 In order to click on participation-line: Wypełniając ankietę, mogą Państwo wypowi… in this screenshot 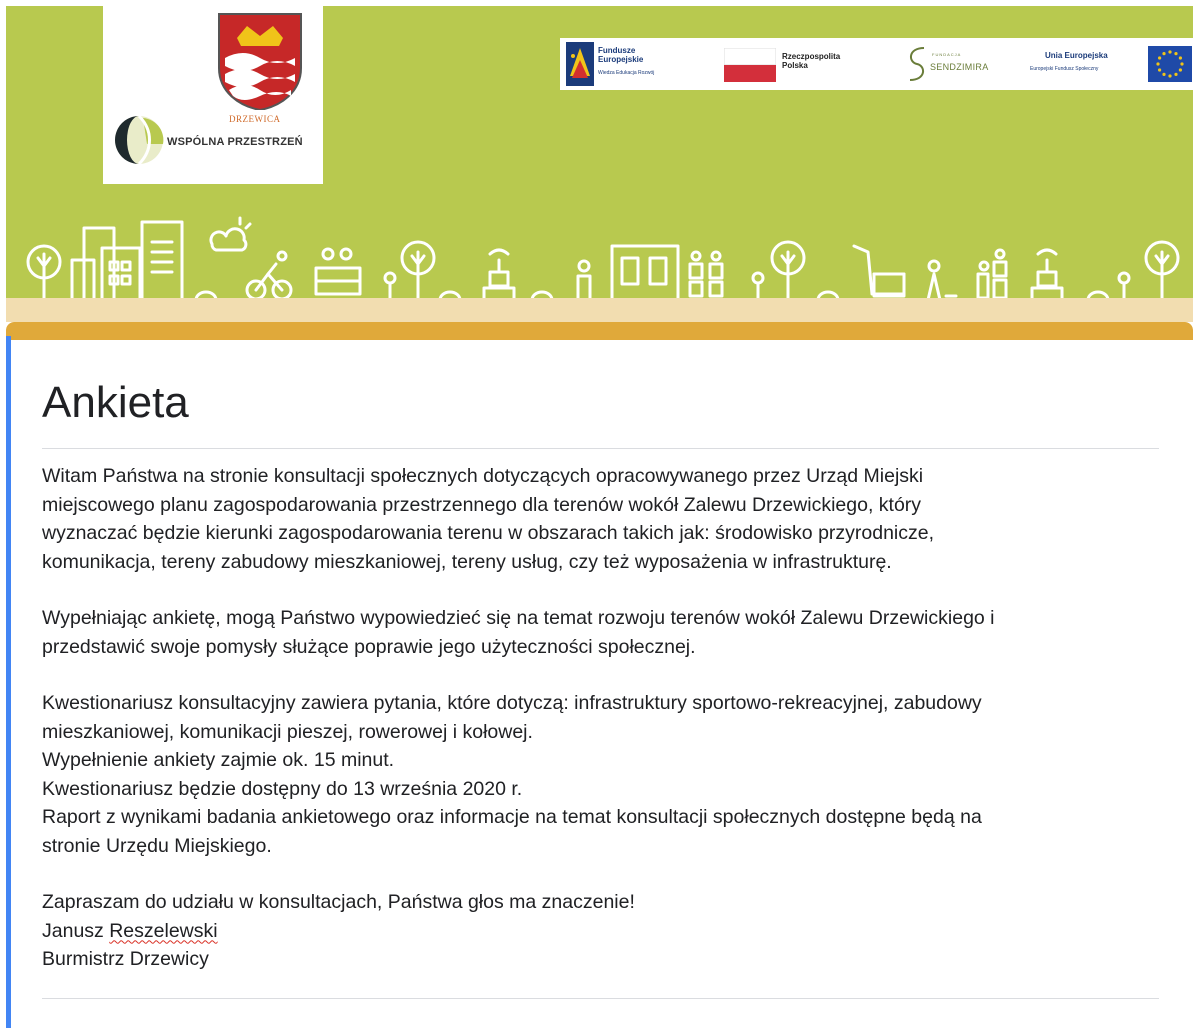, I will do `click(518, 618)`.